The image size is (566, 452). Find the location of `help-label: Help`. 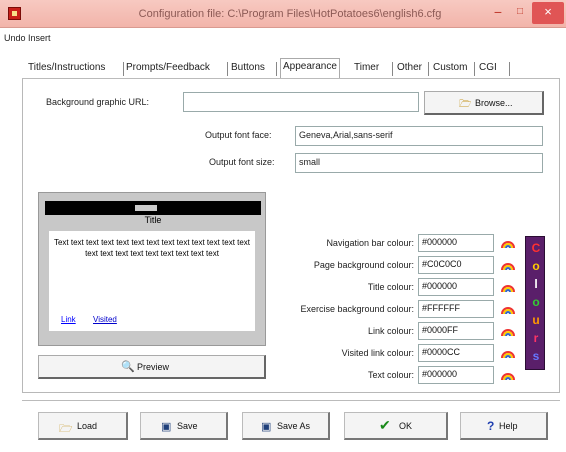

help-label: Help is located at coordinates (508, 426).